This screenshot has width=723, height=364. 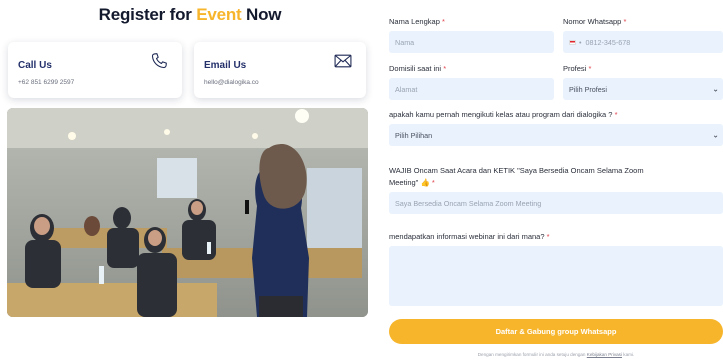 What do you see at coordinates (604, 354) in the screenshot?
I see `privacy-policy-link: Kebijakan Privasi` at bounding box center [604, 354].